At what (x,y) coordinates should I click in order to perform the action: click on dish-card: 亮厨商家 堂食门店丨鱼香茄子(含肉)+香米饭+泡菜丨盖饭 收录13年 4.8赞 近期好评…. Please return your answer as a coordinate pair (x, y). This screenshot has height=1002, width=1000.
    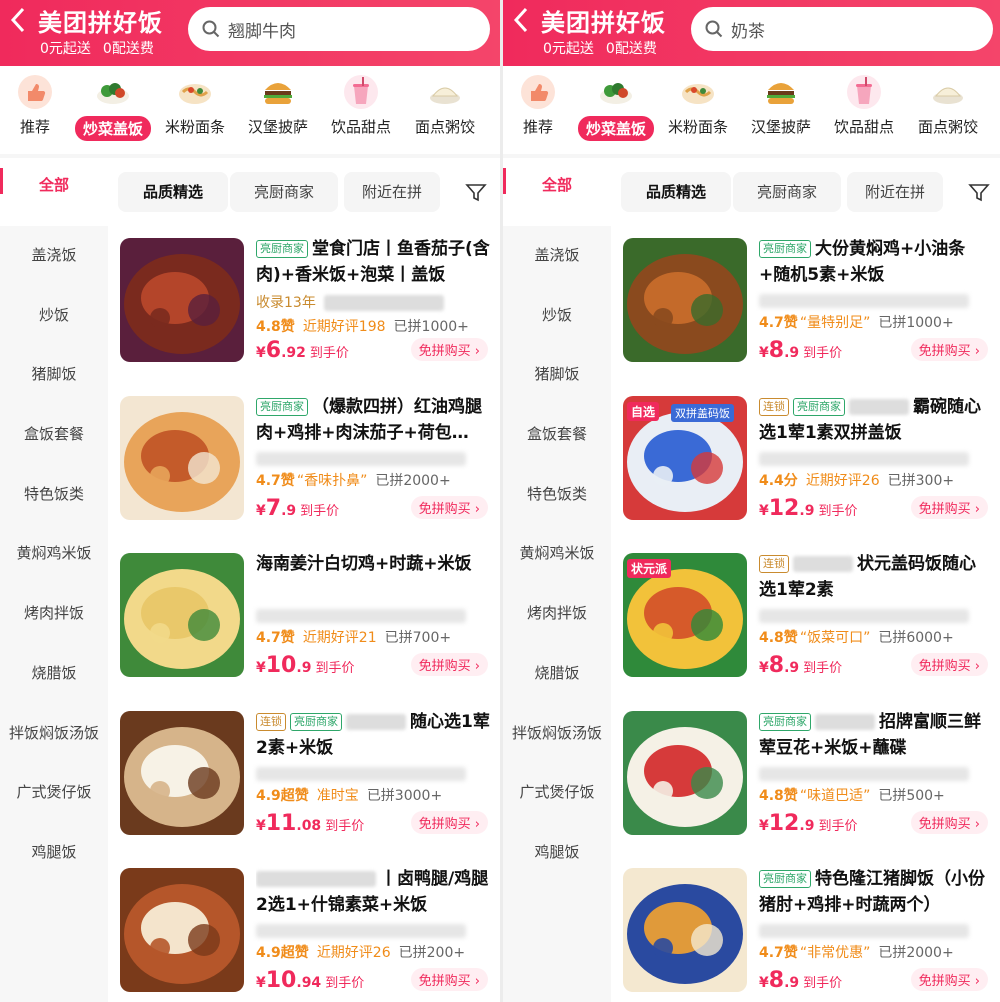
    Looking at the image, I should click on (310, 301).